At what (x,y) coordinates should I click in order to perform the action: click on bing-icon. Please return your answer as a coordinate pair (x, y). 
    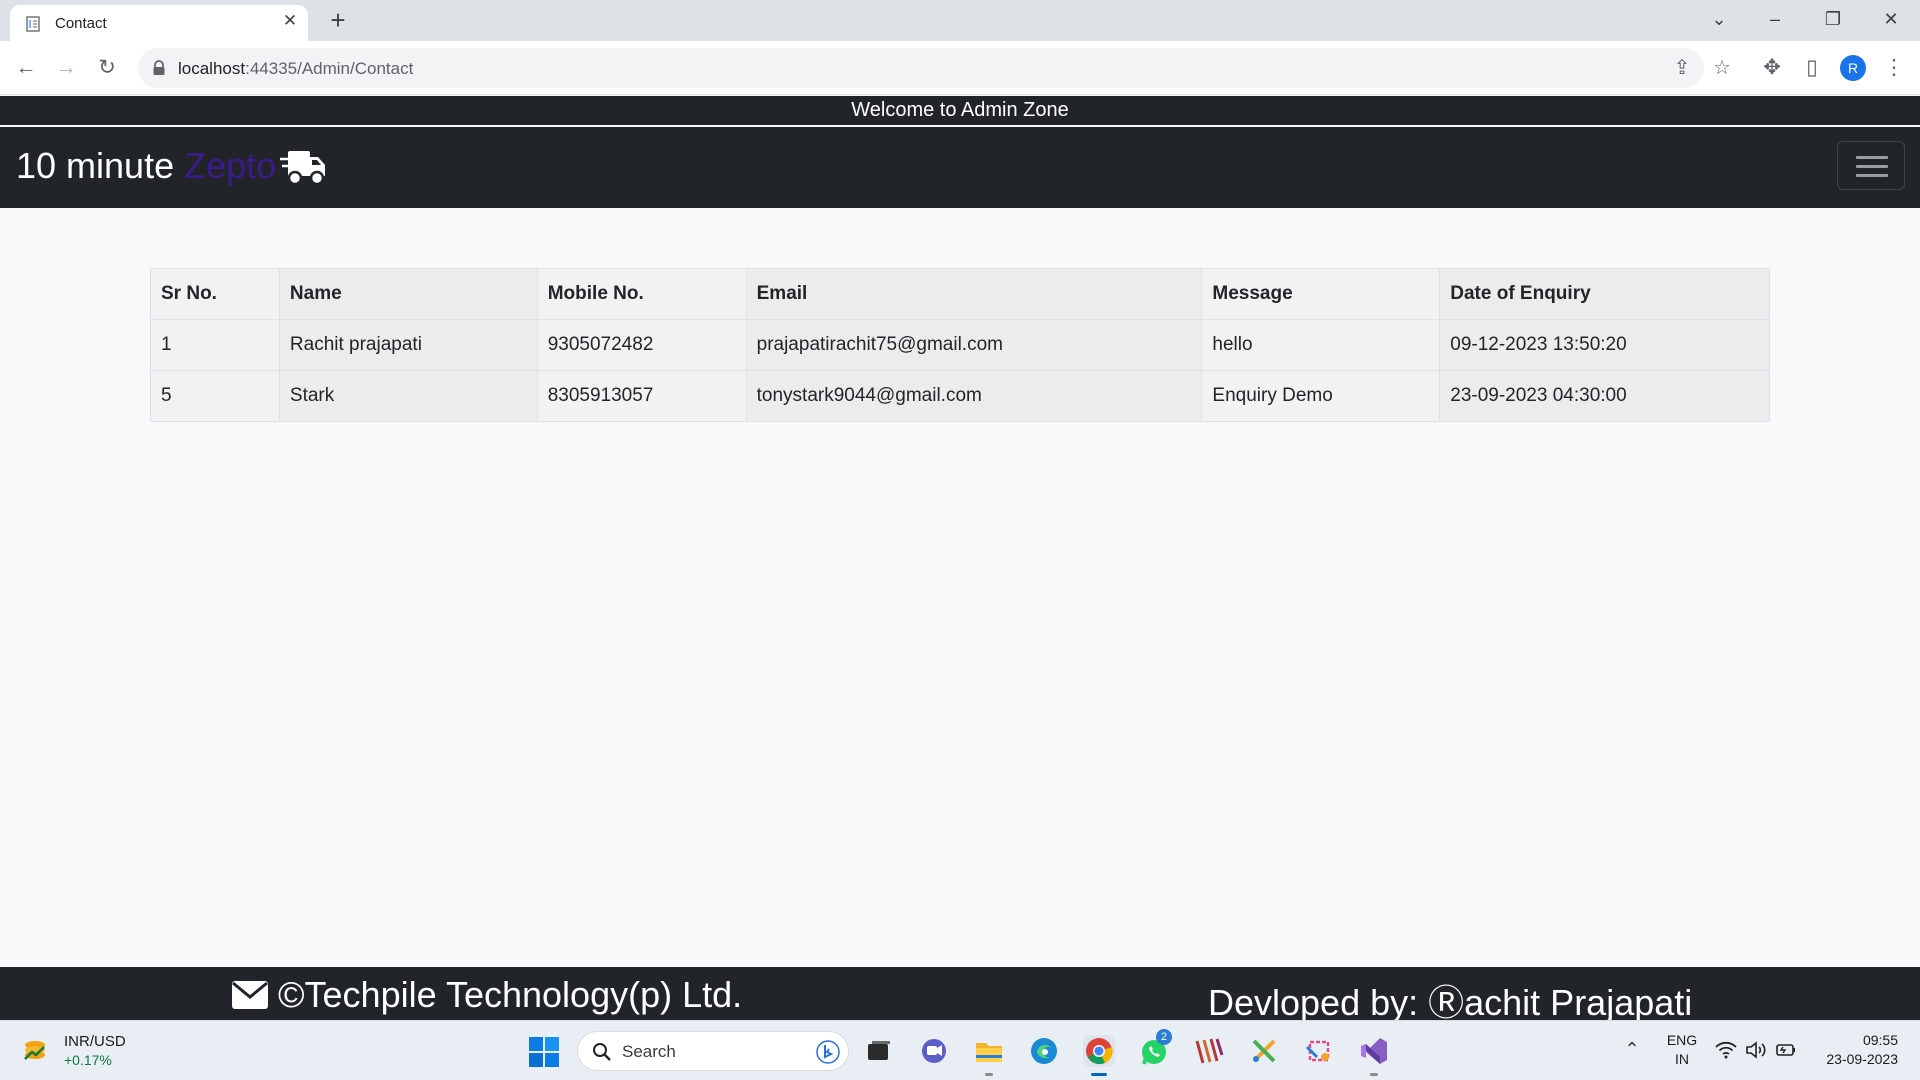
    Looking at the image, I should click on (828, 1052).